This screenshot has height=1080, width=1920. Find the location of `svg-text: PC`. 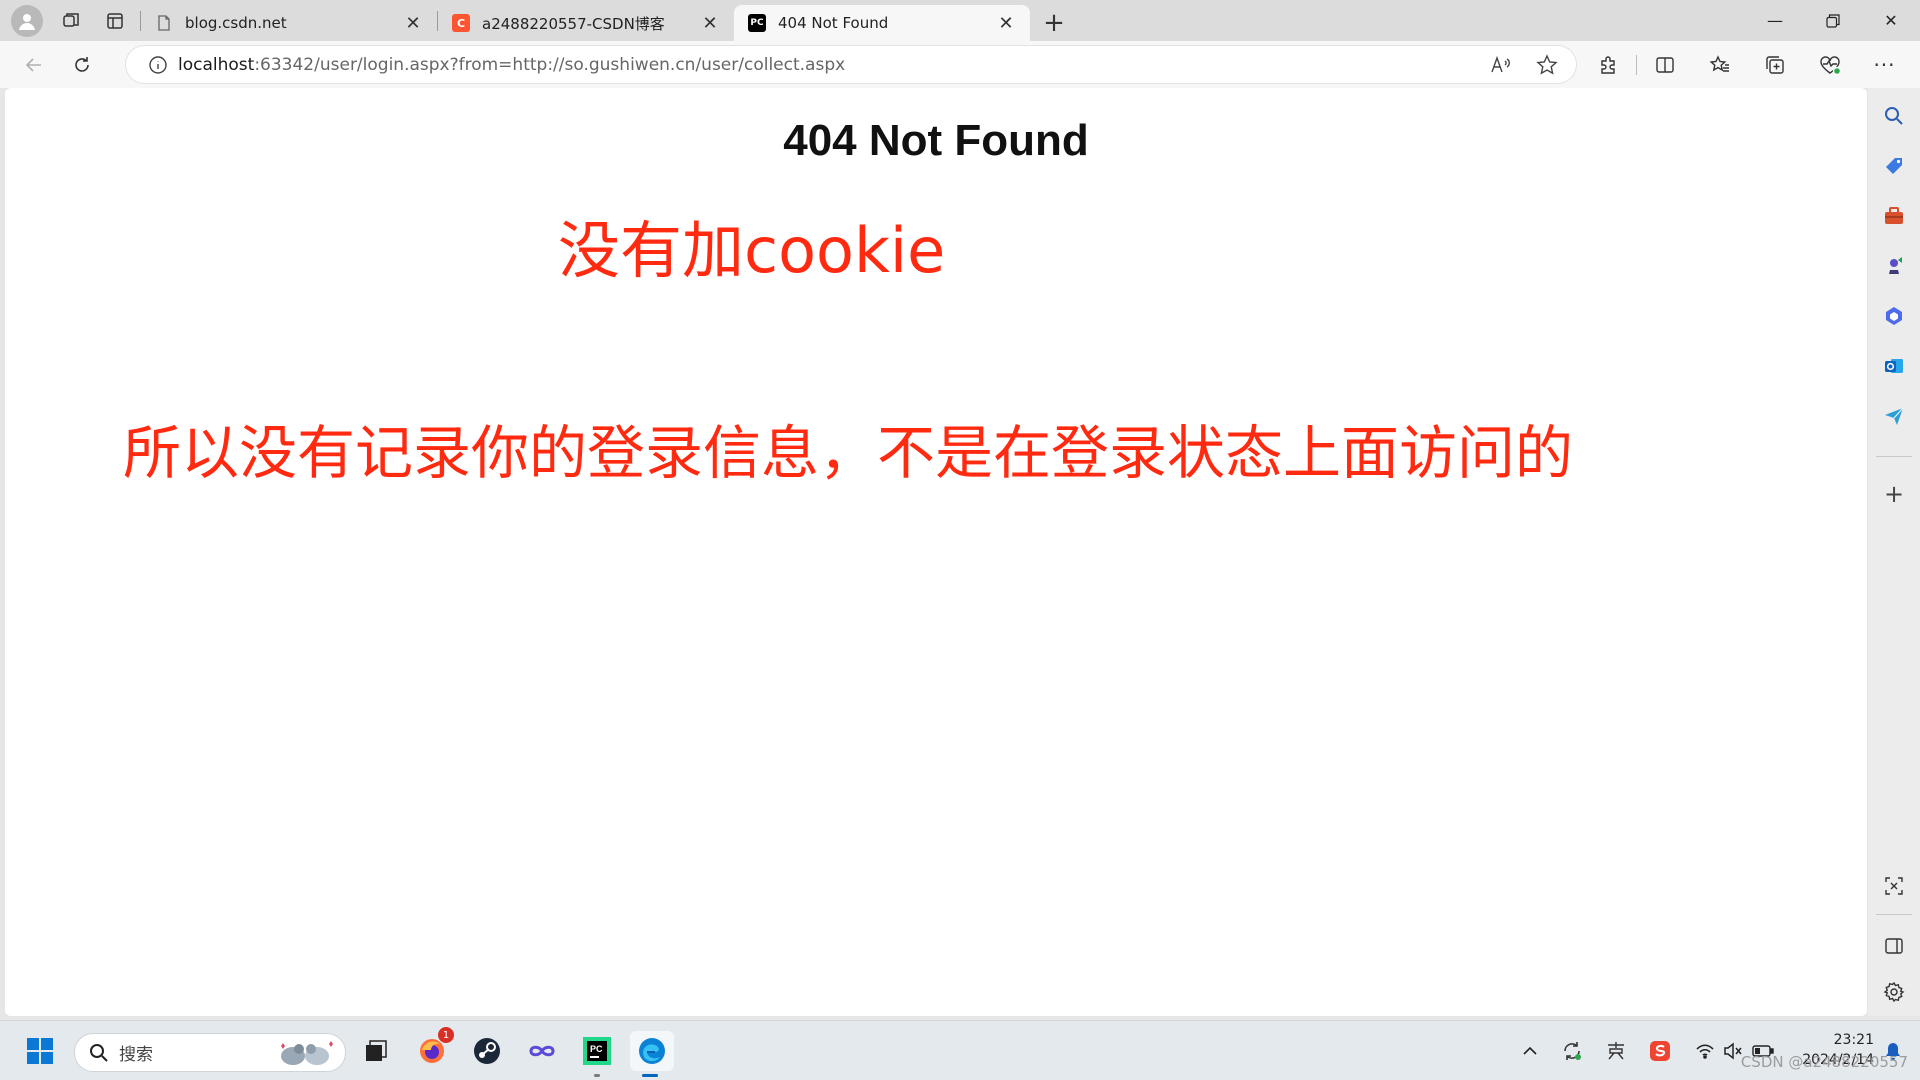

svg-text: PC is located at coordinates (596, 1049).